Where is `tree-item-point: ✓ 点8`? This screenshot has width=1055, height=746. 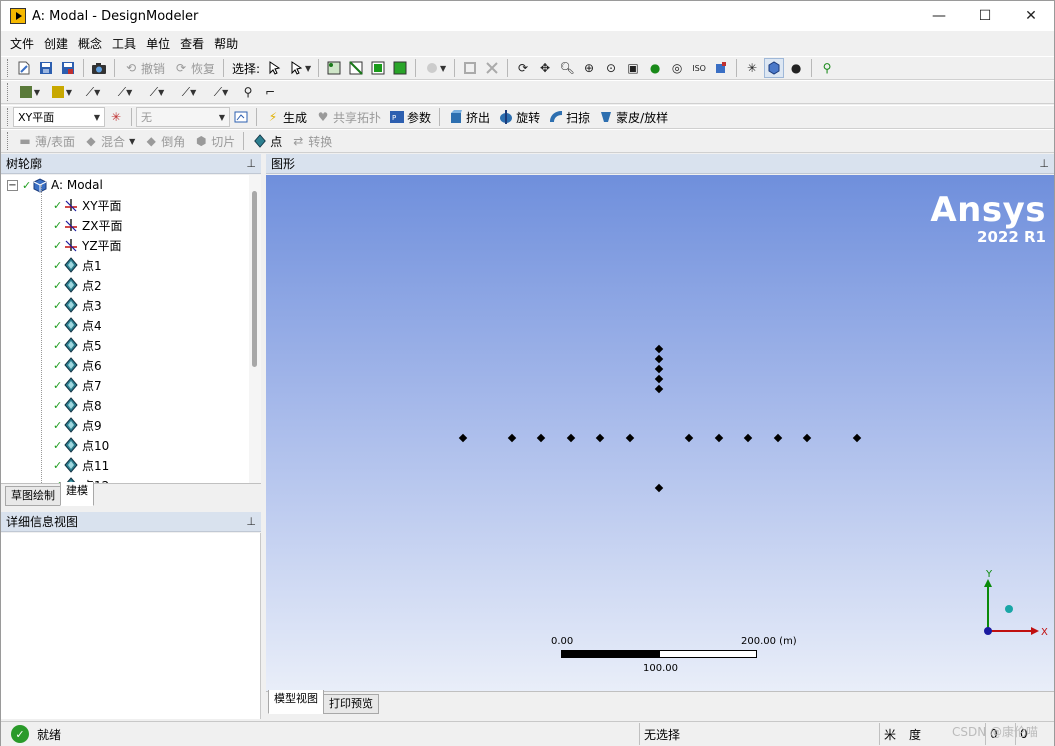 tree-item-point: ✓ 点8 is located at coordinates (77, 405).